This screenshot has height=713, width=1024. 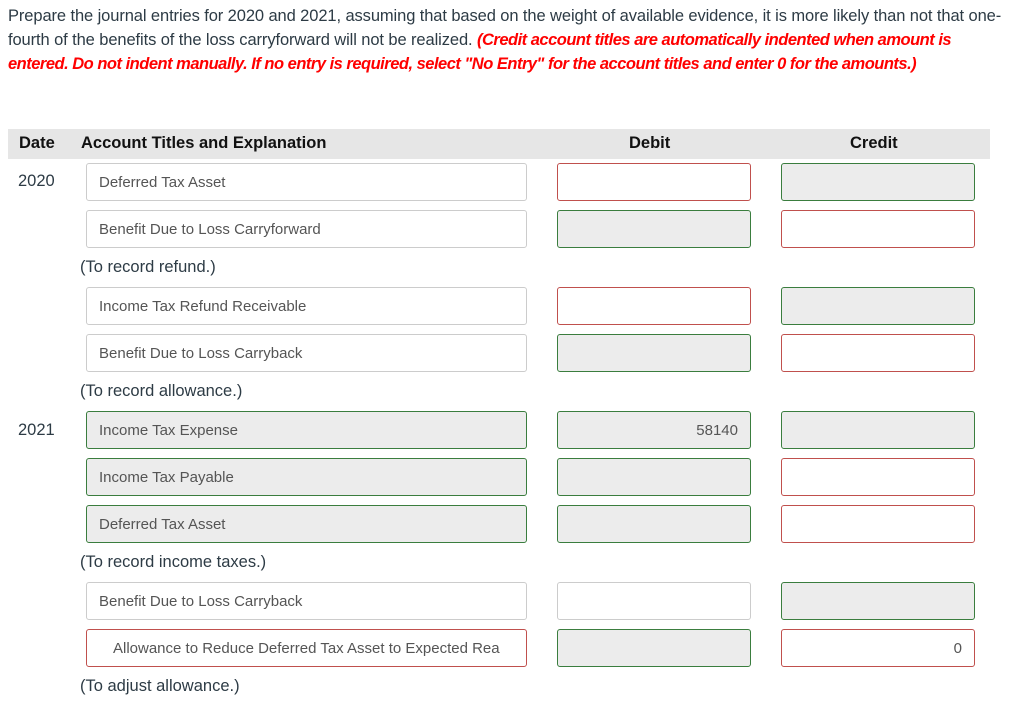 What do you see at coordinates (878, 648) in the screenshot?
I see `credit-input: 0` at bounding box center [878, 648].